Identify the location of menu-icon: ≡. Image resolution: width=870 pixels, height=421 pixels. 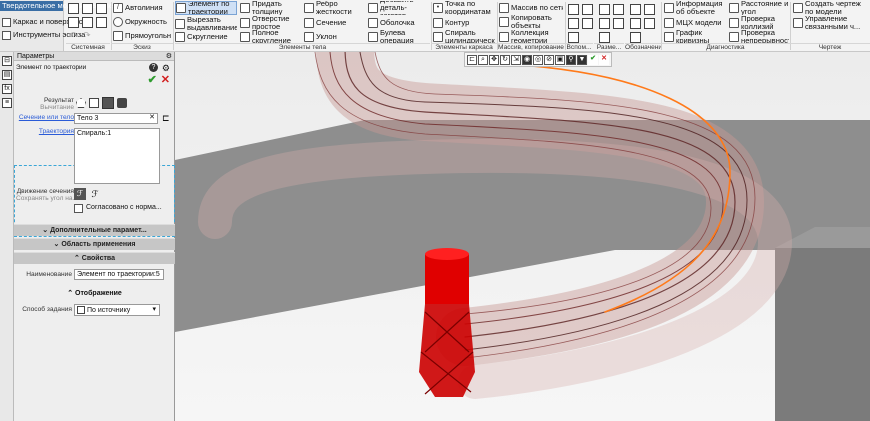
(7, 103).